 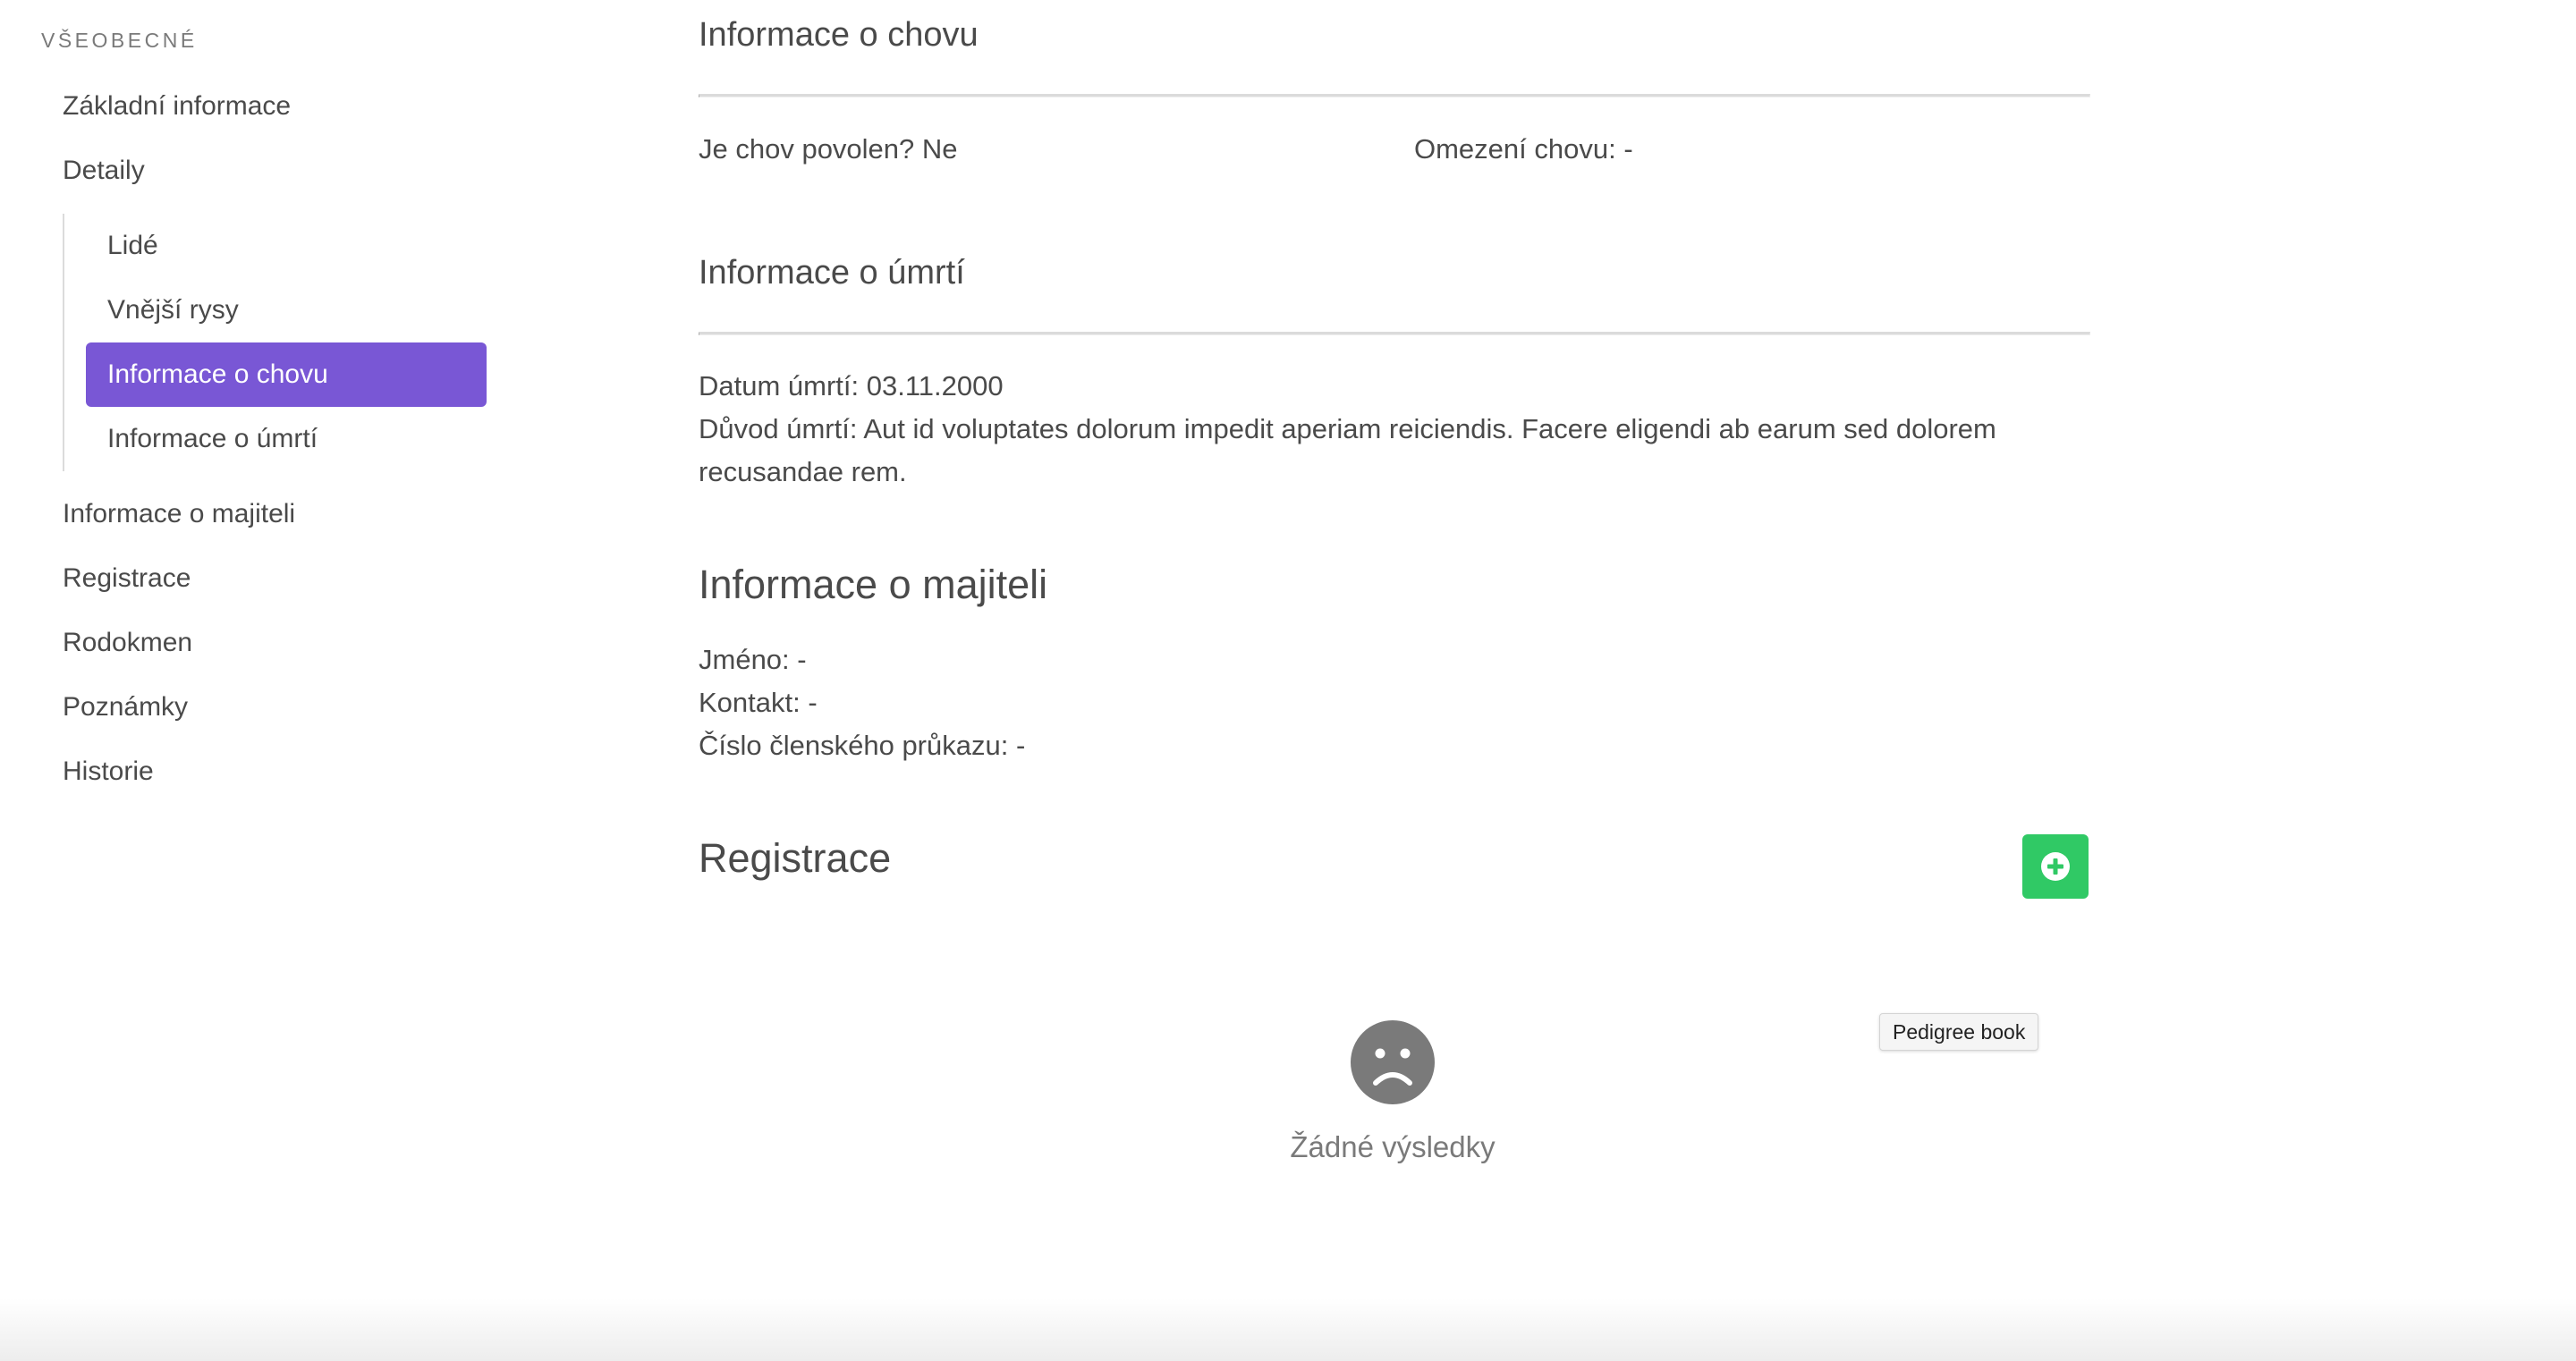 I want to click on plus-circle-icon, so click(x=2055, y=866).